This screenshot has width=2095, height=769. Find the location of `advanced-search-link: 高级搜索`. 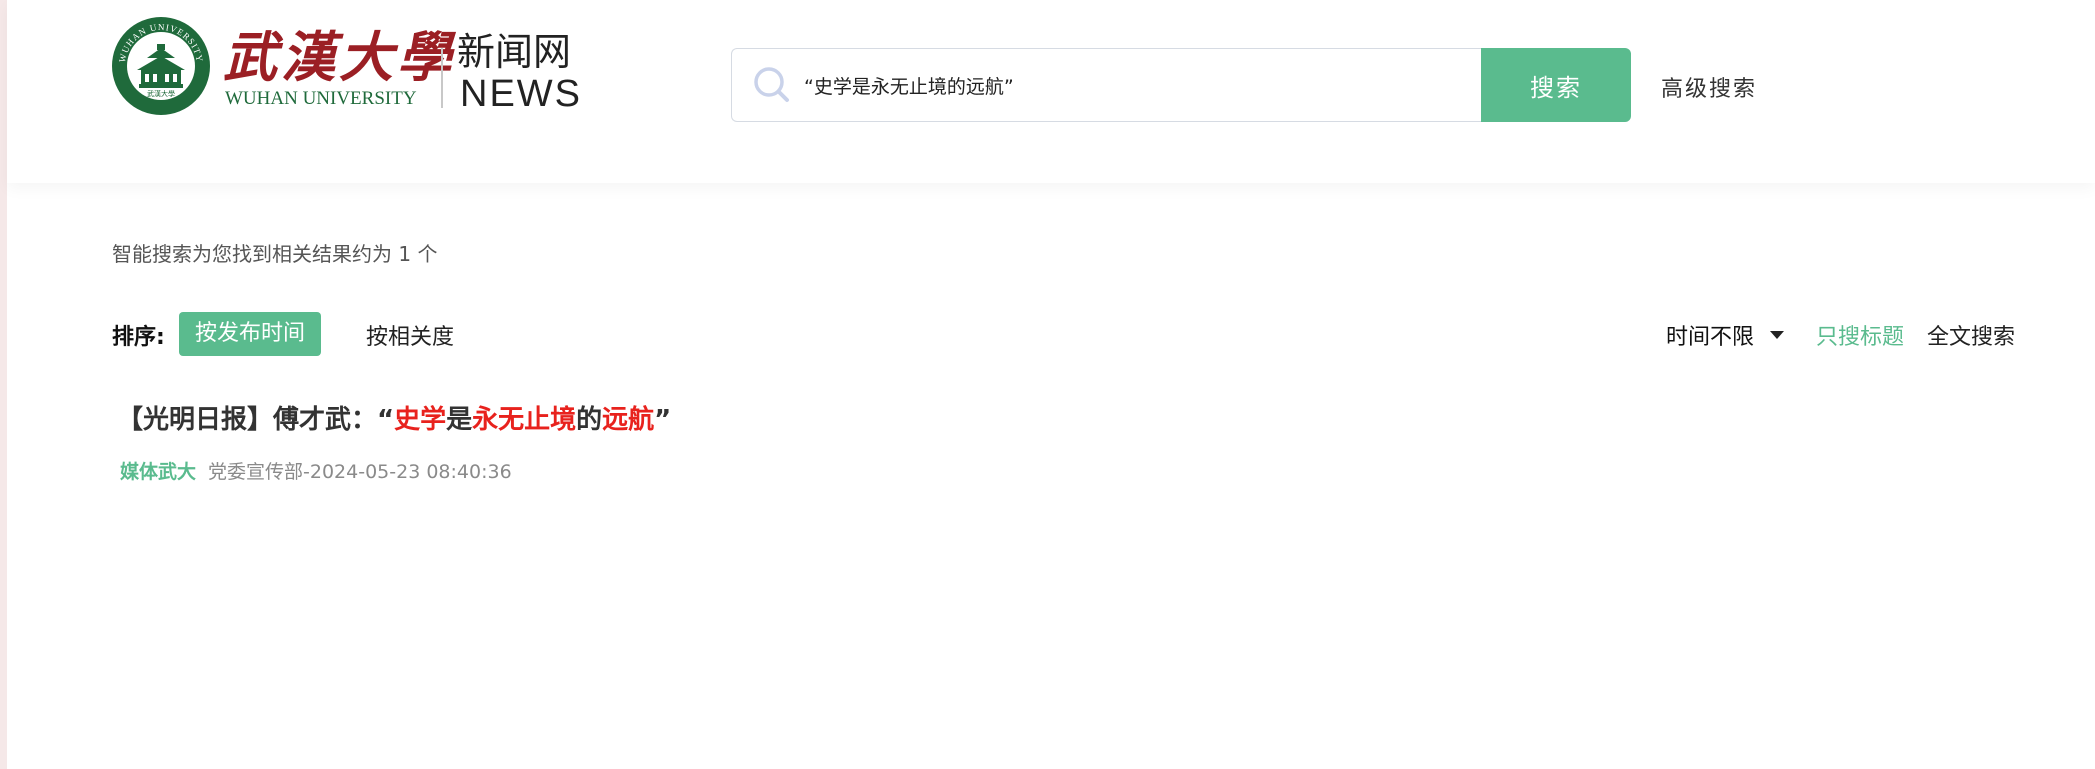

advanced-search-link: 高级搜索 is located at coordinates (1709, 87).